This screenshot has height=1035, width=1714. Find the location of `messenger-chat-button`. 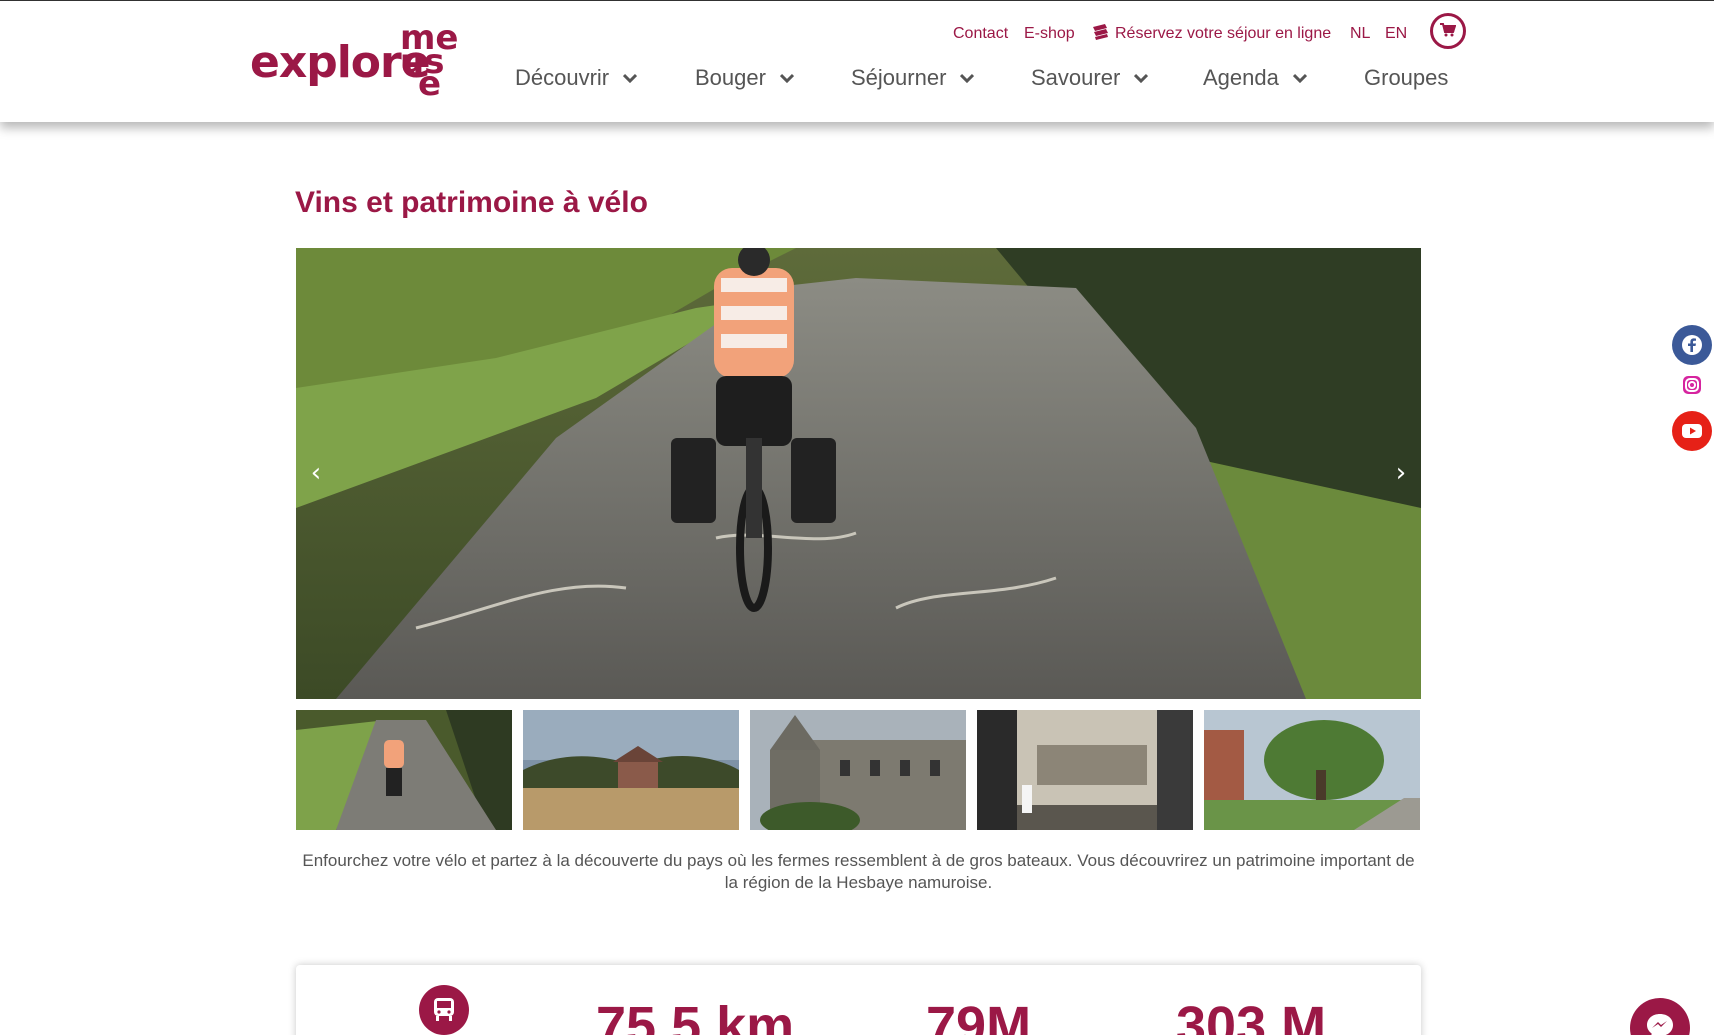

messenger-chat-button is located at coordinates (1660, 1016).